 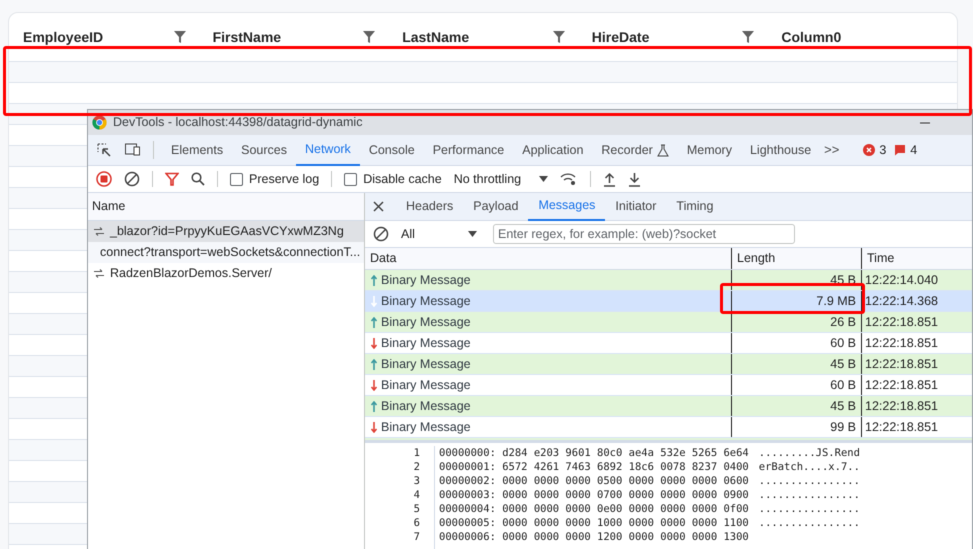 What do you see at coordinates (836, 301) in the screenshot?
I see `message-length: 7.9 MB` at bounding box center [836, 301].